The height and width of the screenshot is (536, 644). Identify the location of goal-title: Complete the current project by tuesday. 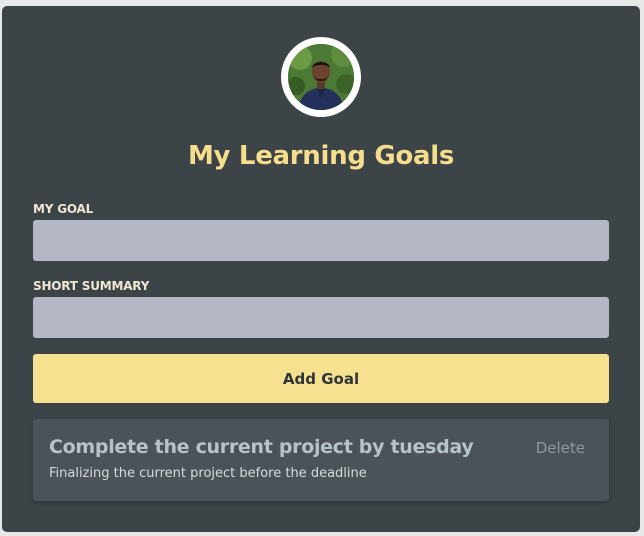
(261, 447).